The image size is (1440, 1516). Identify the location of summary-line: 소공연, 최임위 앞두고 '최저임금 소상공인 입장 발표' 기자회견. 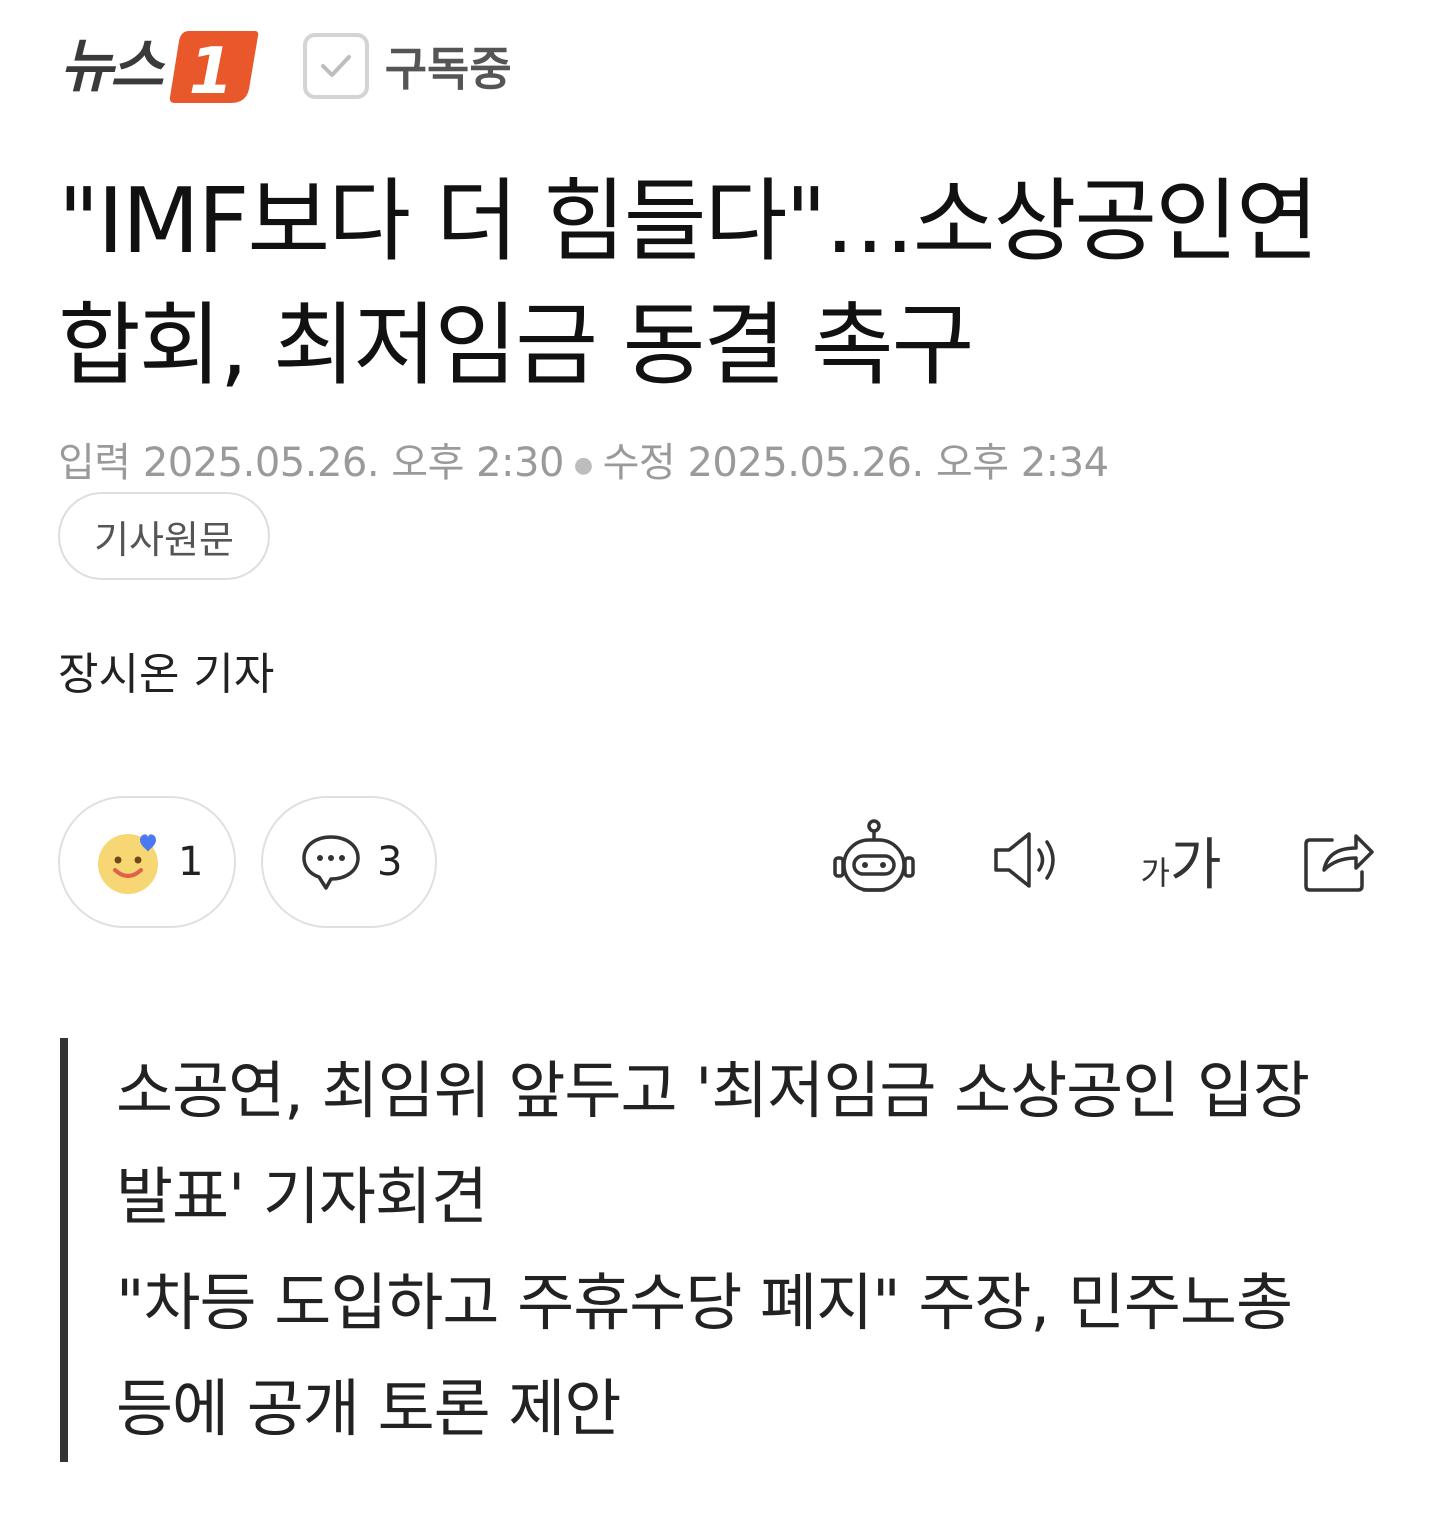
(713, 1143).